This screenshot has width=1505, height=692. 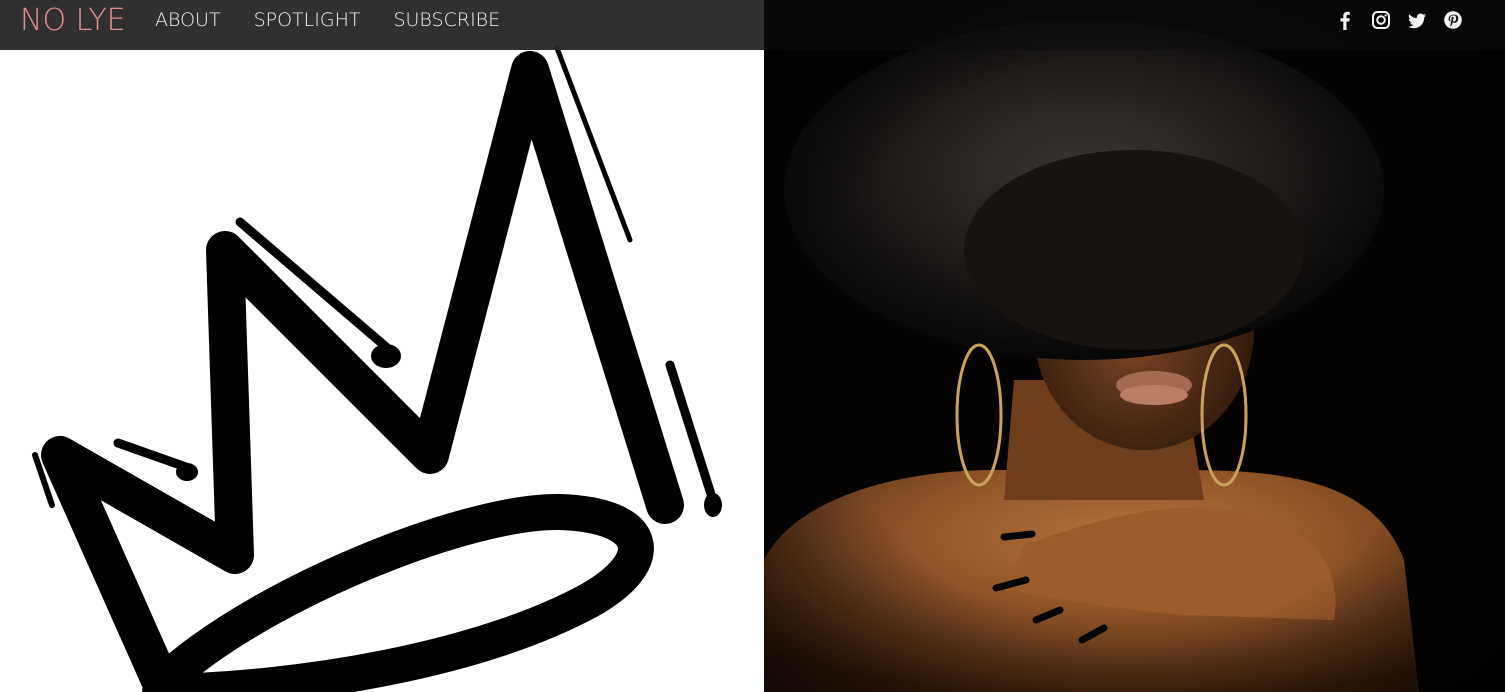 What do you see at coordinates (1399, 20) in the screenshot?
I see `social-links` at bounding box center [1399, 20].